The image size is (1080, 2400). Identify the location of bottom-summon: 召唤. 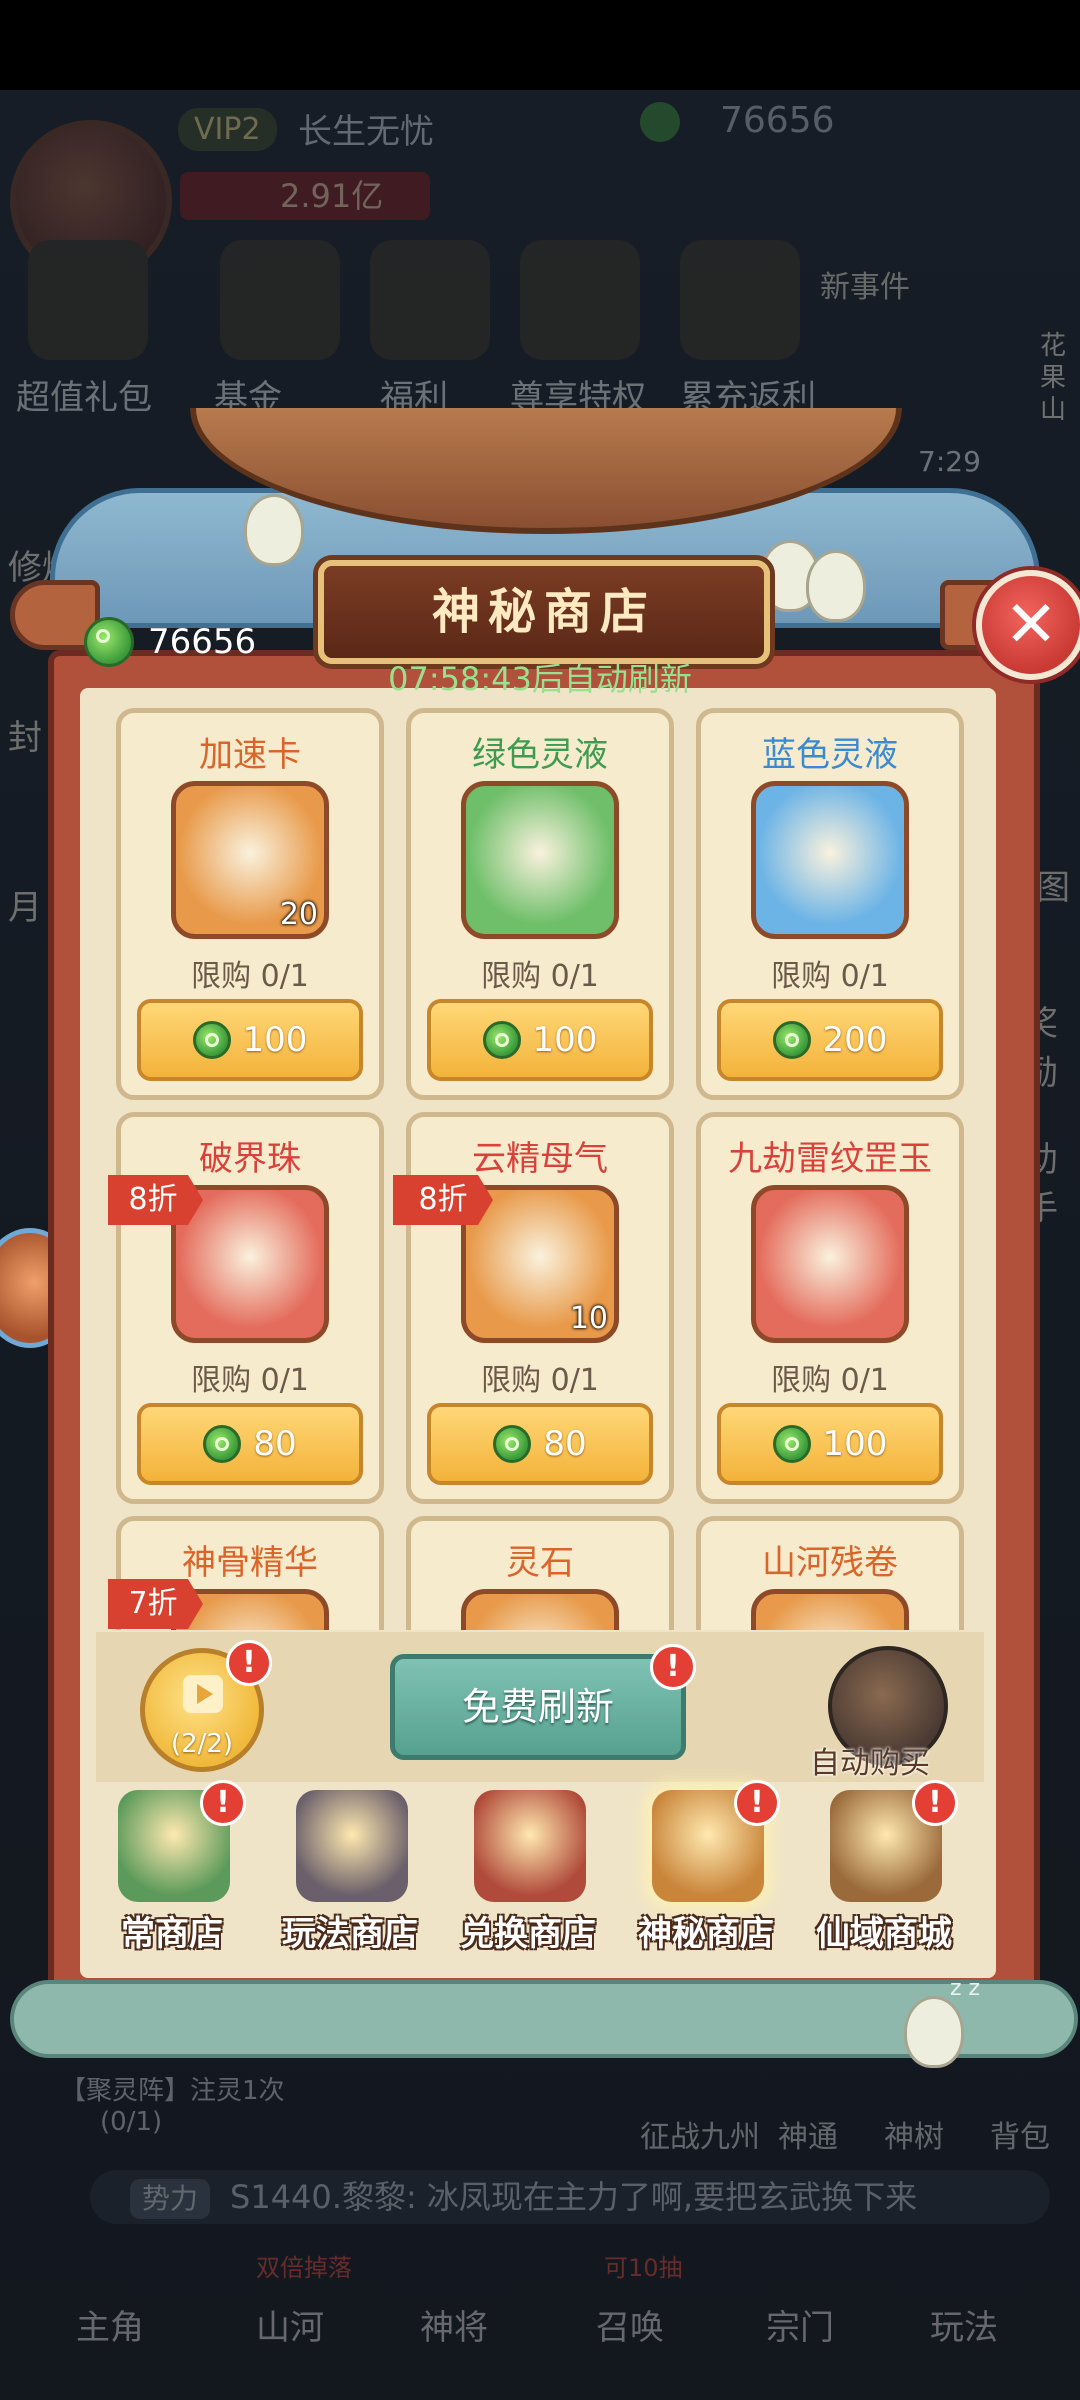
(630, 2328).